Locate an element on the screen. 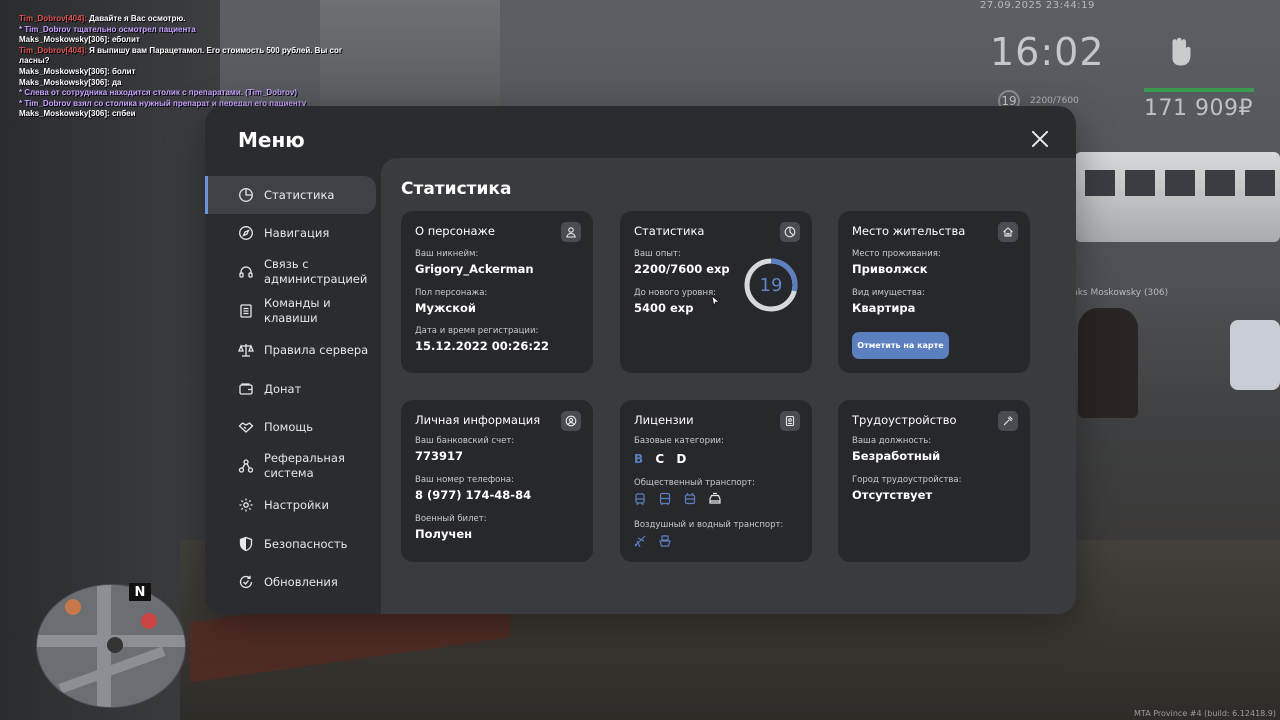  chat-line: Tim_Dobrov[404]: Давайте я Вас осмотрю. is located at coordinates (102, 18).